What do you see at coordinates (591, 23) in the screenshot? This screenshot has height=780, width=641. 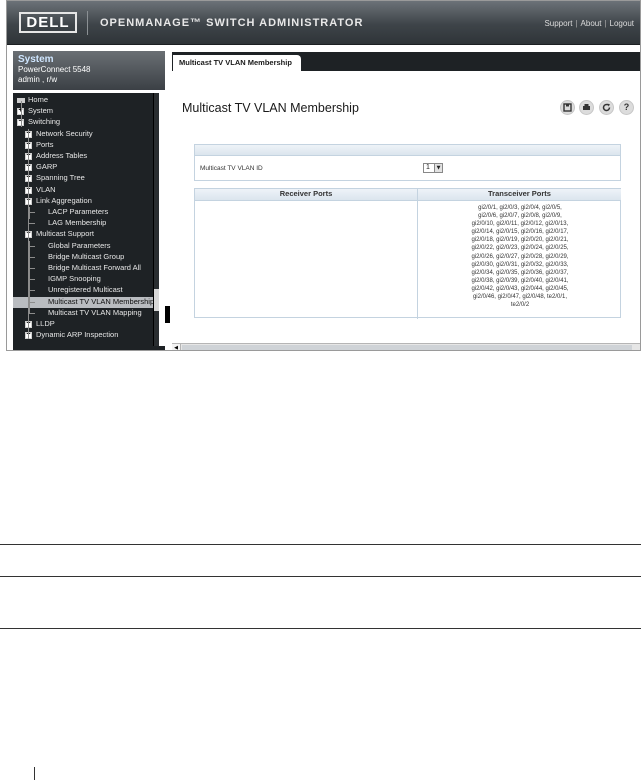 I see `about-link: About` at bounding box center [591, 23].